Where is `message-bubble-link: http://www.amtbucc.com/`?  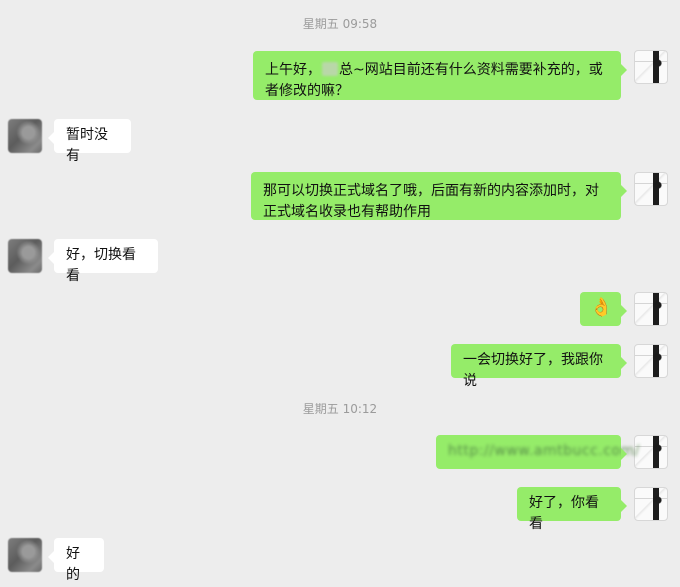
message-bubble-link: http://www.amtbucc.com/ is located at coordinates (537, 452).